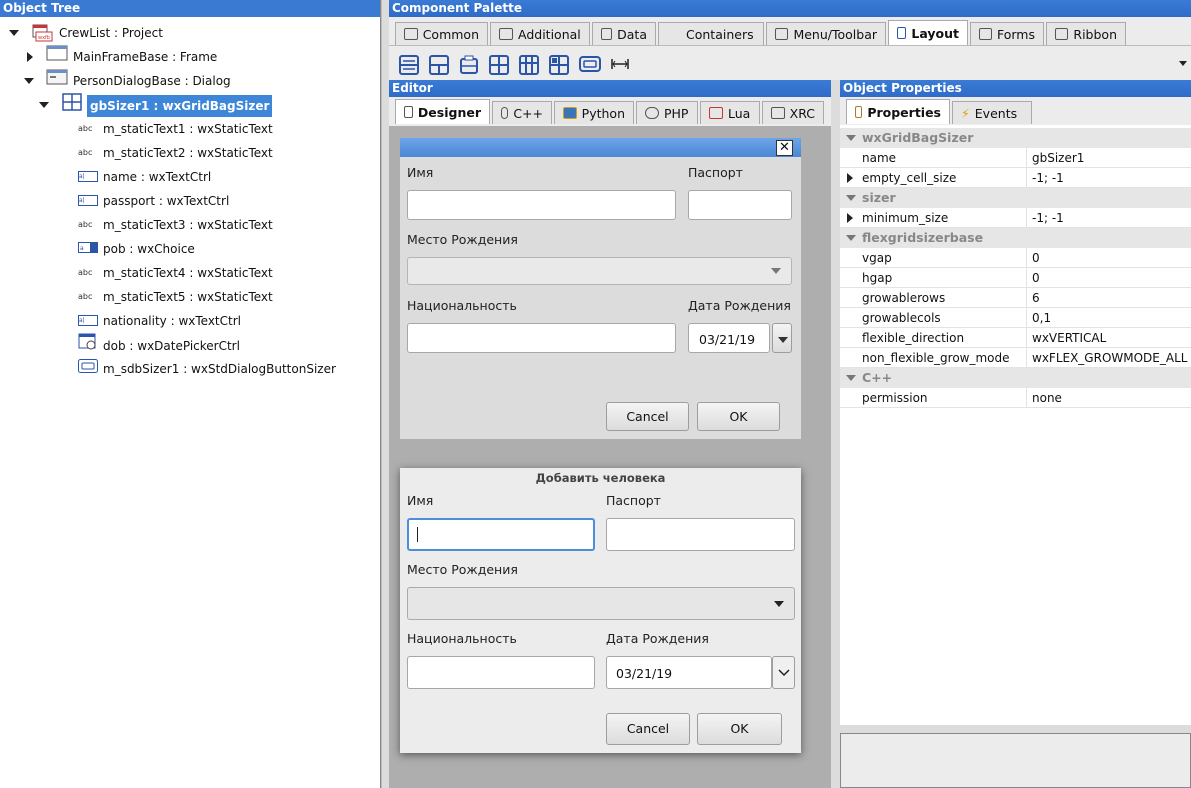  I want to click on palette-dropdown-icon, so click(1183, 65).